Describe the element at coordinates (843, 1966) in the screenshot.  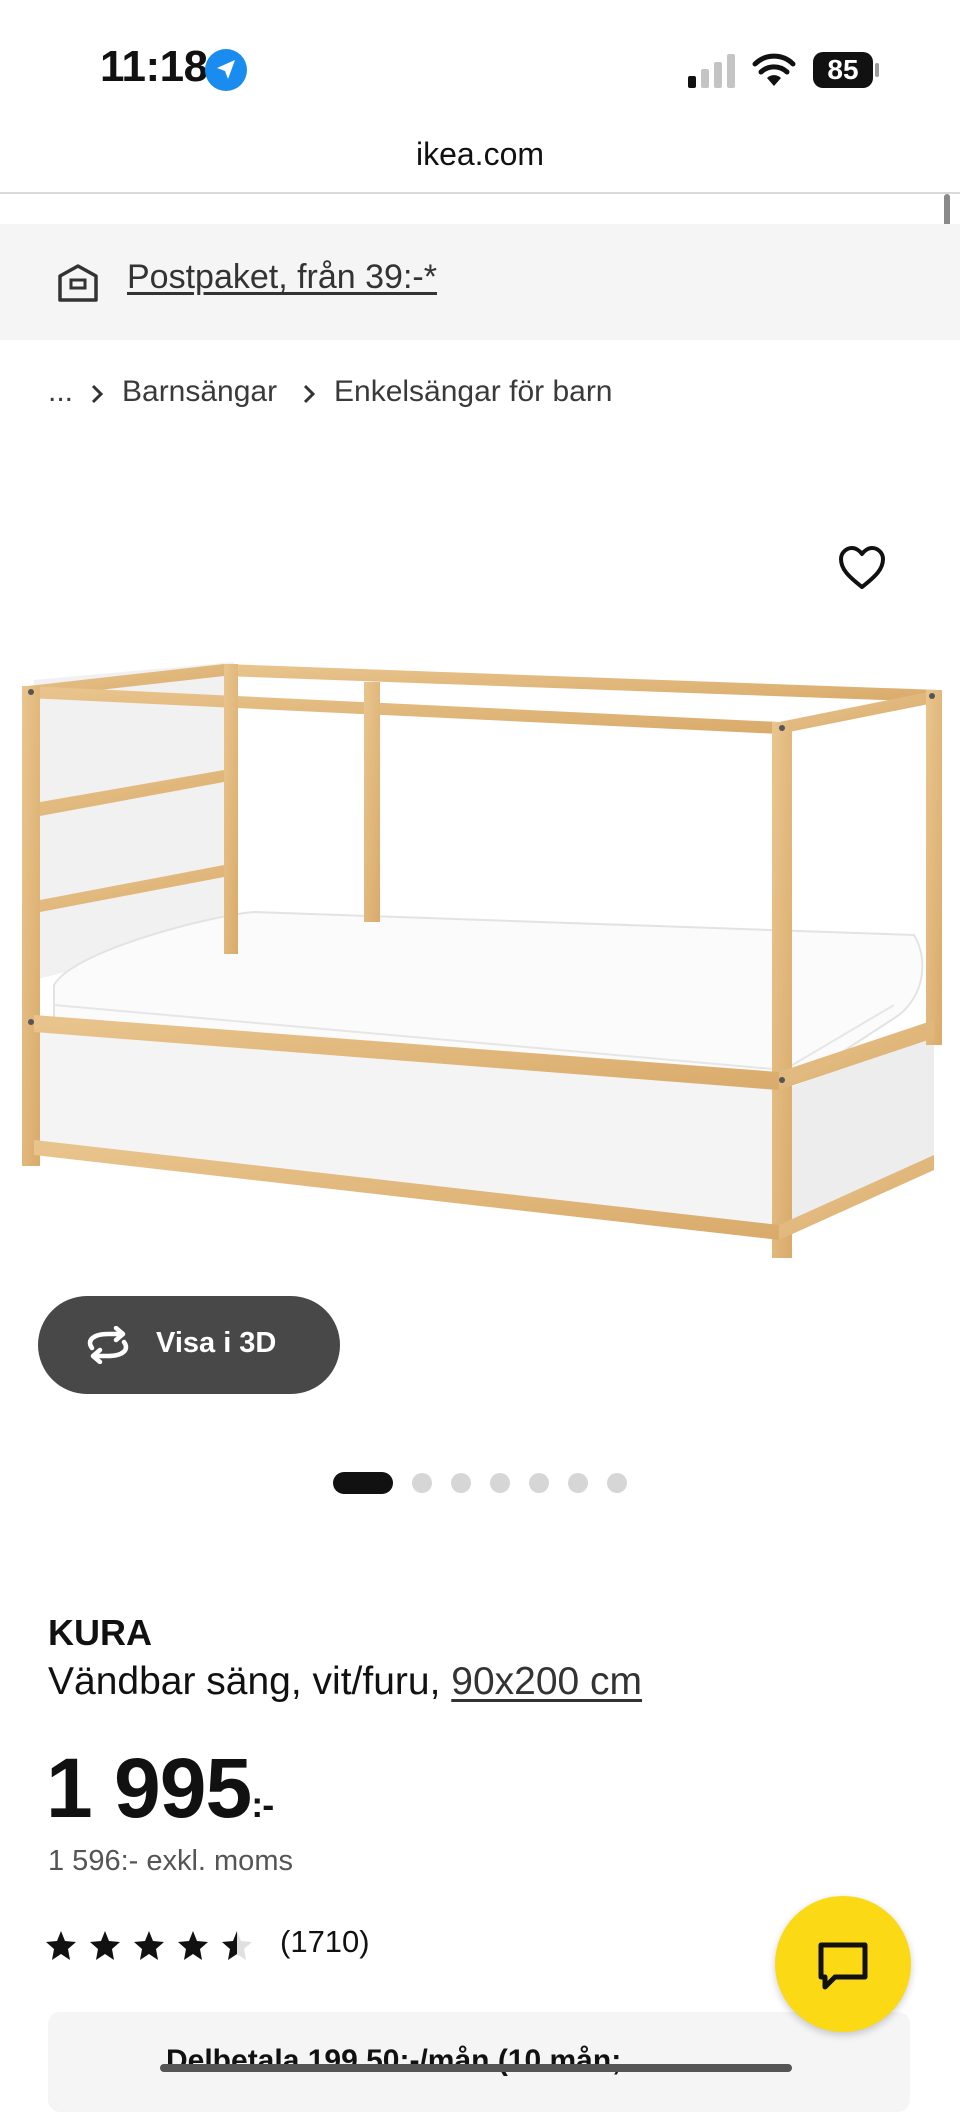
I see `chat-icon` at that location.